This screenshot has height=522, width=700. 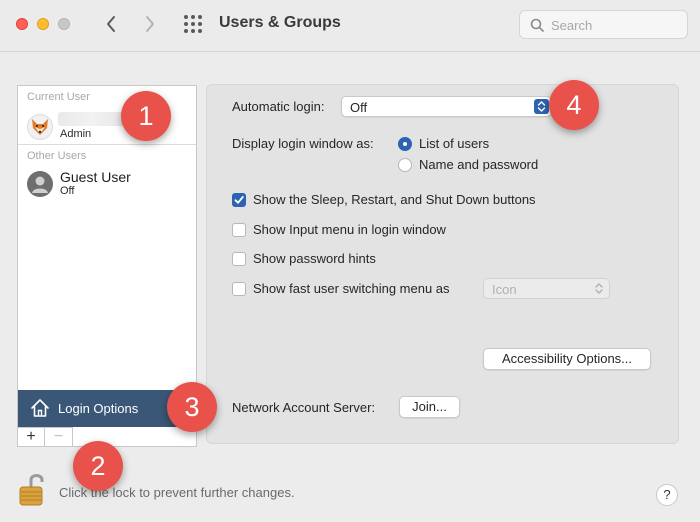 I want to click on automatic-login-popup: Off, so click(x=446, y=106).